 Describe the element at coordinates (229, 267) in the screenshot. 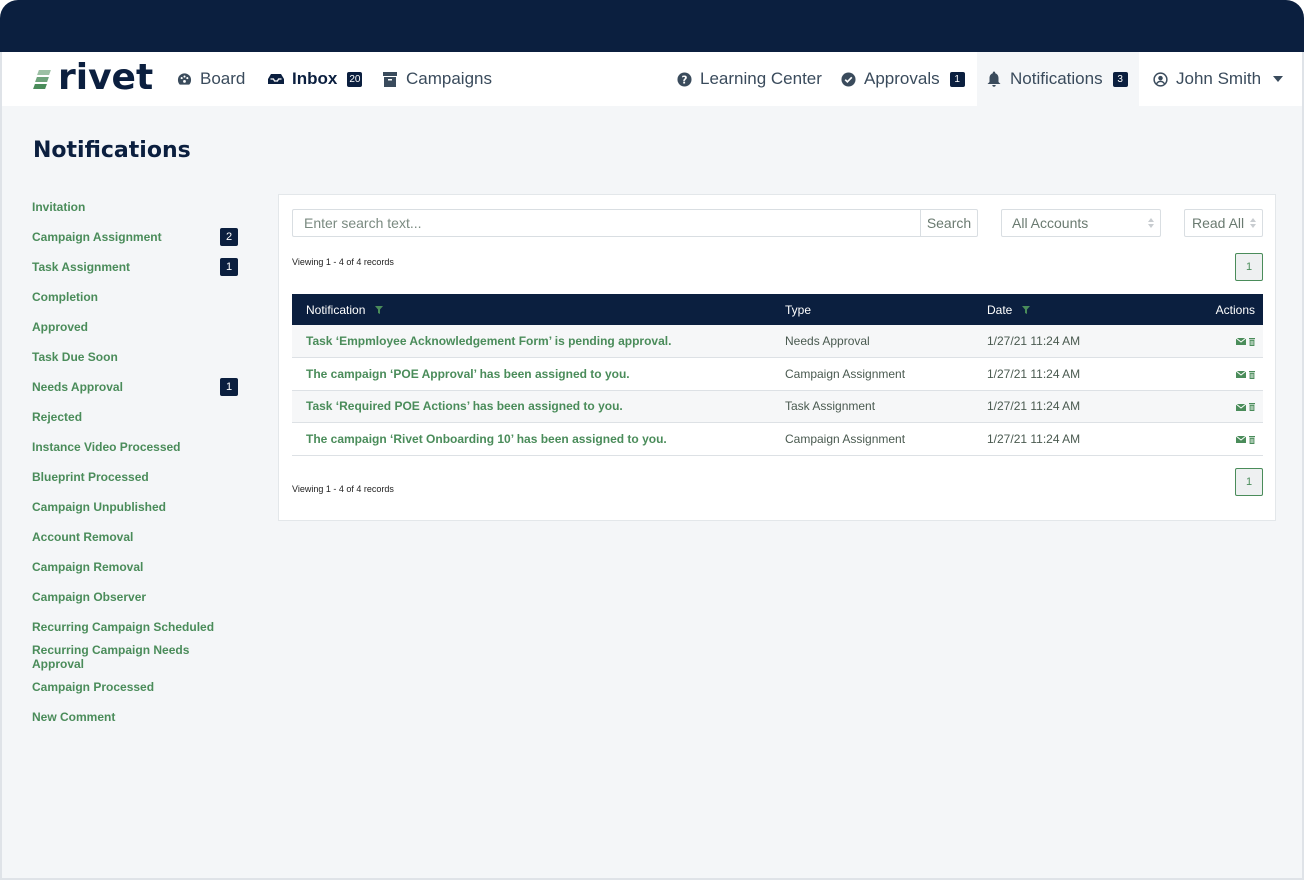

I see `count-badge: 1` at that location.